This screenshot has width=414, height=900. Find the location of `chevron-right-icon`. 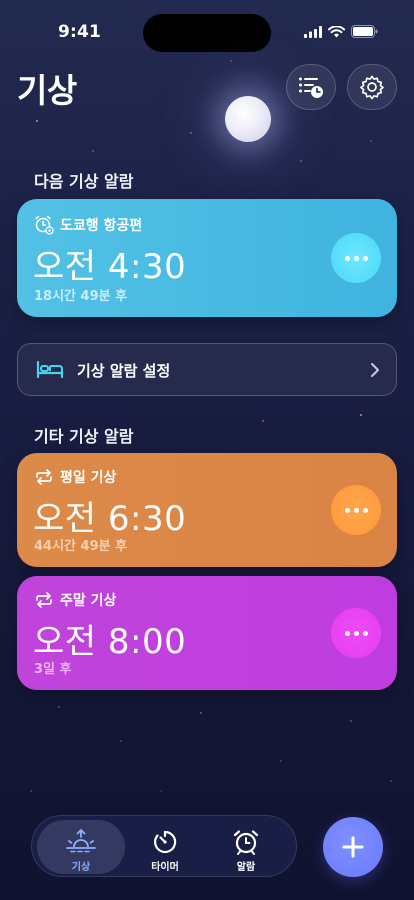

chevron-right-icon is located at coordinates (375, 370).